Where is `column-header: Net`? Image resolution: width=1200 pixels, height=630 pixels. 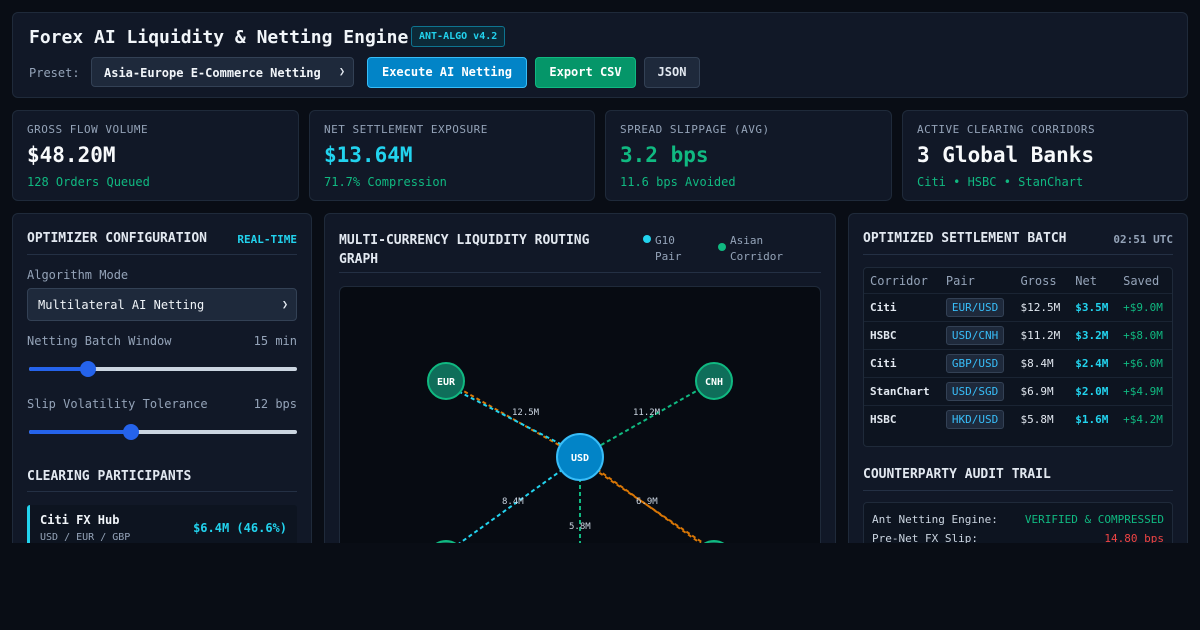
column-header: Net is located at coordinates (1086, 281).